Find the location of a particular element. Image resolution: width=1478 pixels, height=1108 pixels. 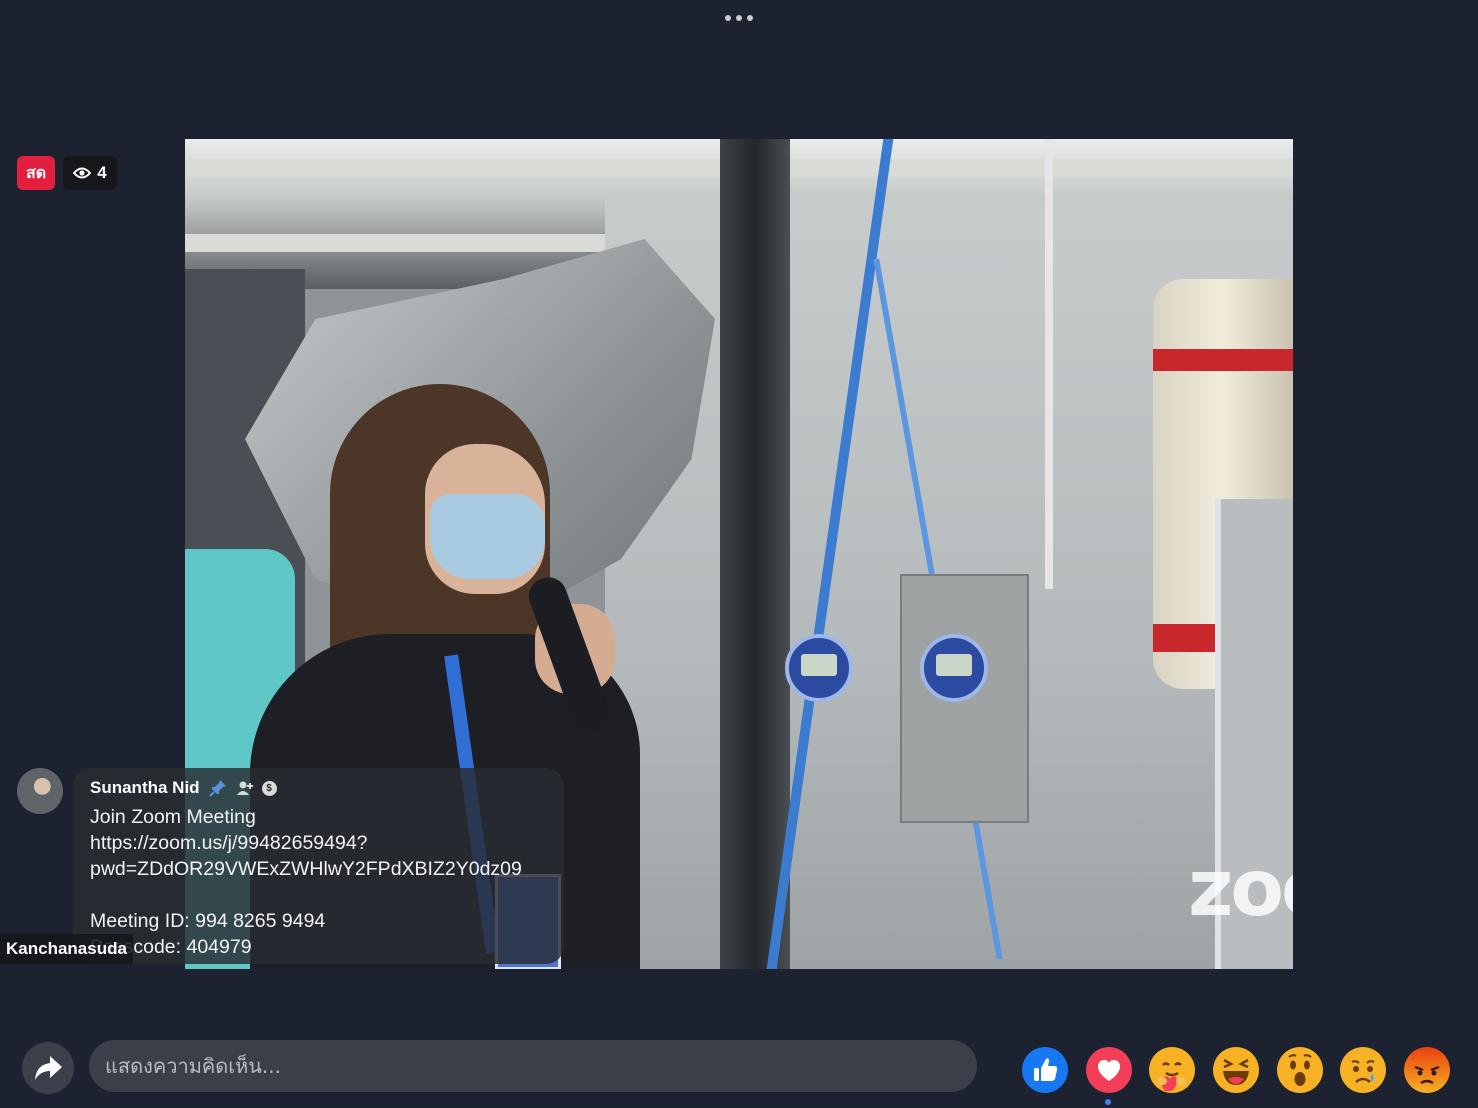

sad-icon is located at coordinates (1363, 1070).